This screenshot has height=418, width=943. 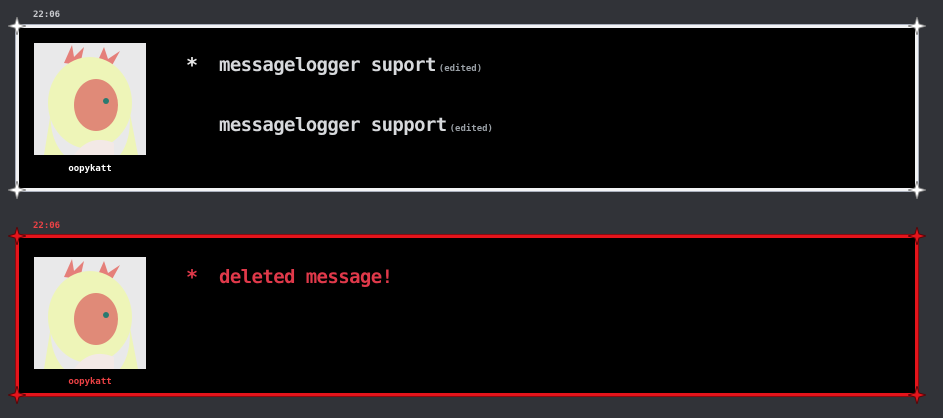 What do you see at coordinates (333, 125) in the screenshot?
I see `message-text: messagelogger support` at bounding box center [333, 125].